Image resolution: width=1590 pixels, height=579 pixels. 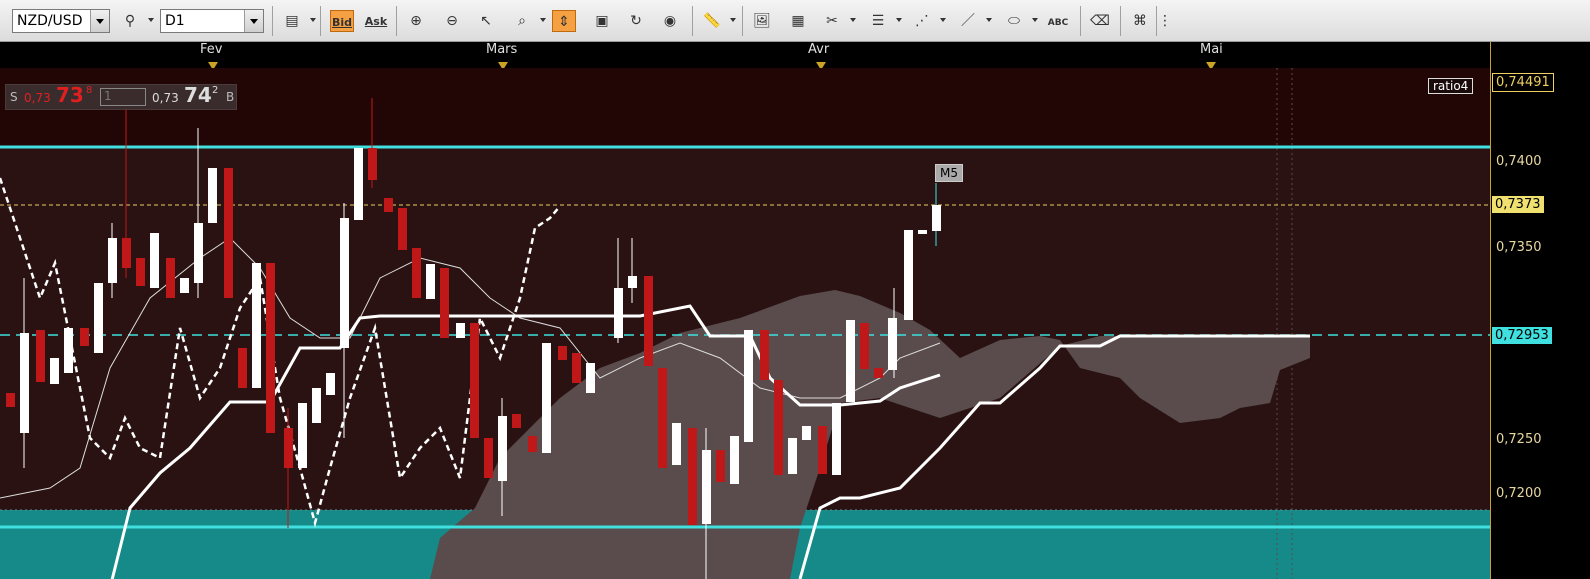 I want to click on lot-size-input: 1, so click(x=123, y=97).